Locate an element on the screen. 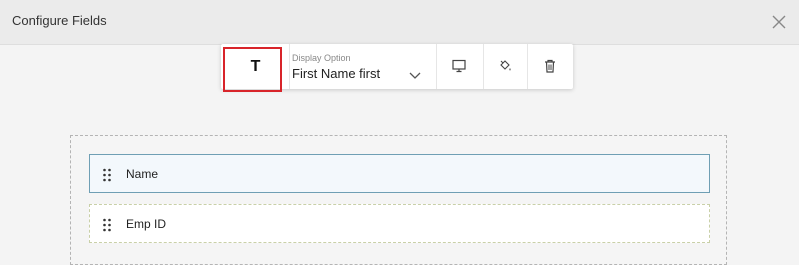 The height and width of the screenshot is (265, 799). field-label: Name is located at coordinates (142, 174).